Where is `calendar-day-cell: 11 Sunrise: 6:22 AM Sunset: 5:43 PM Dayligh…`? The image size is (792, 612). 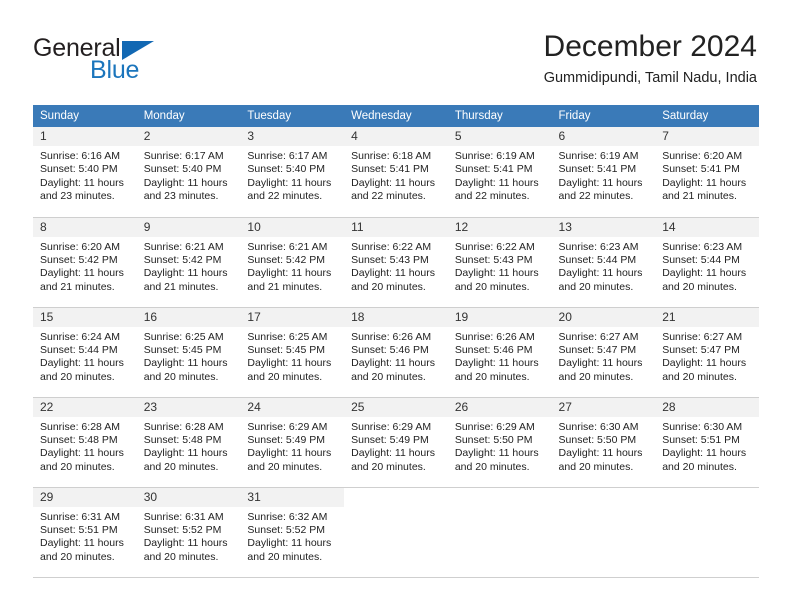 calendar-day-cell: 11 Sunrise: 6:22 AM Sunset: 5:43 PM Dayligh… is located at coordinates (396, 262).